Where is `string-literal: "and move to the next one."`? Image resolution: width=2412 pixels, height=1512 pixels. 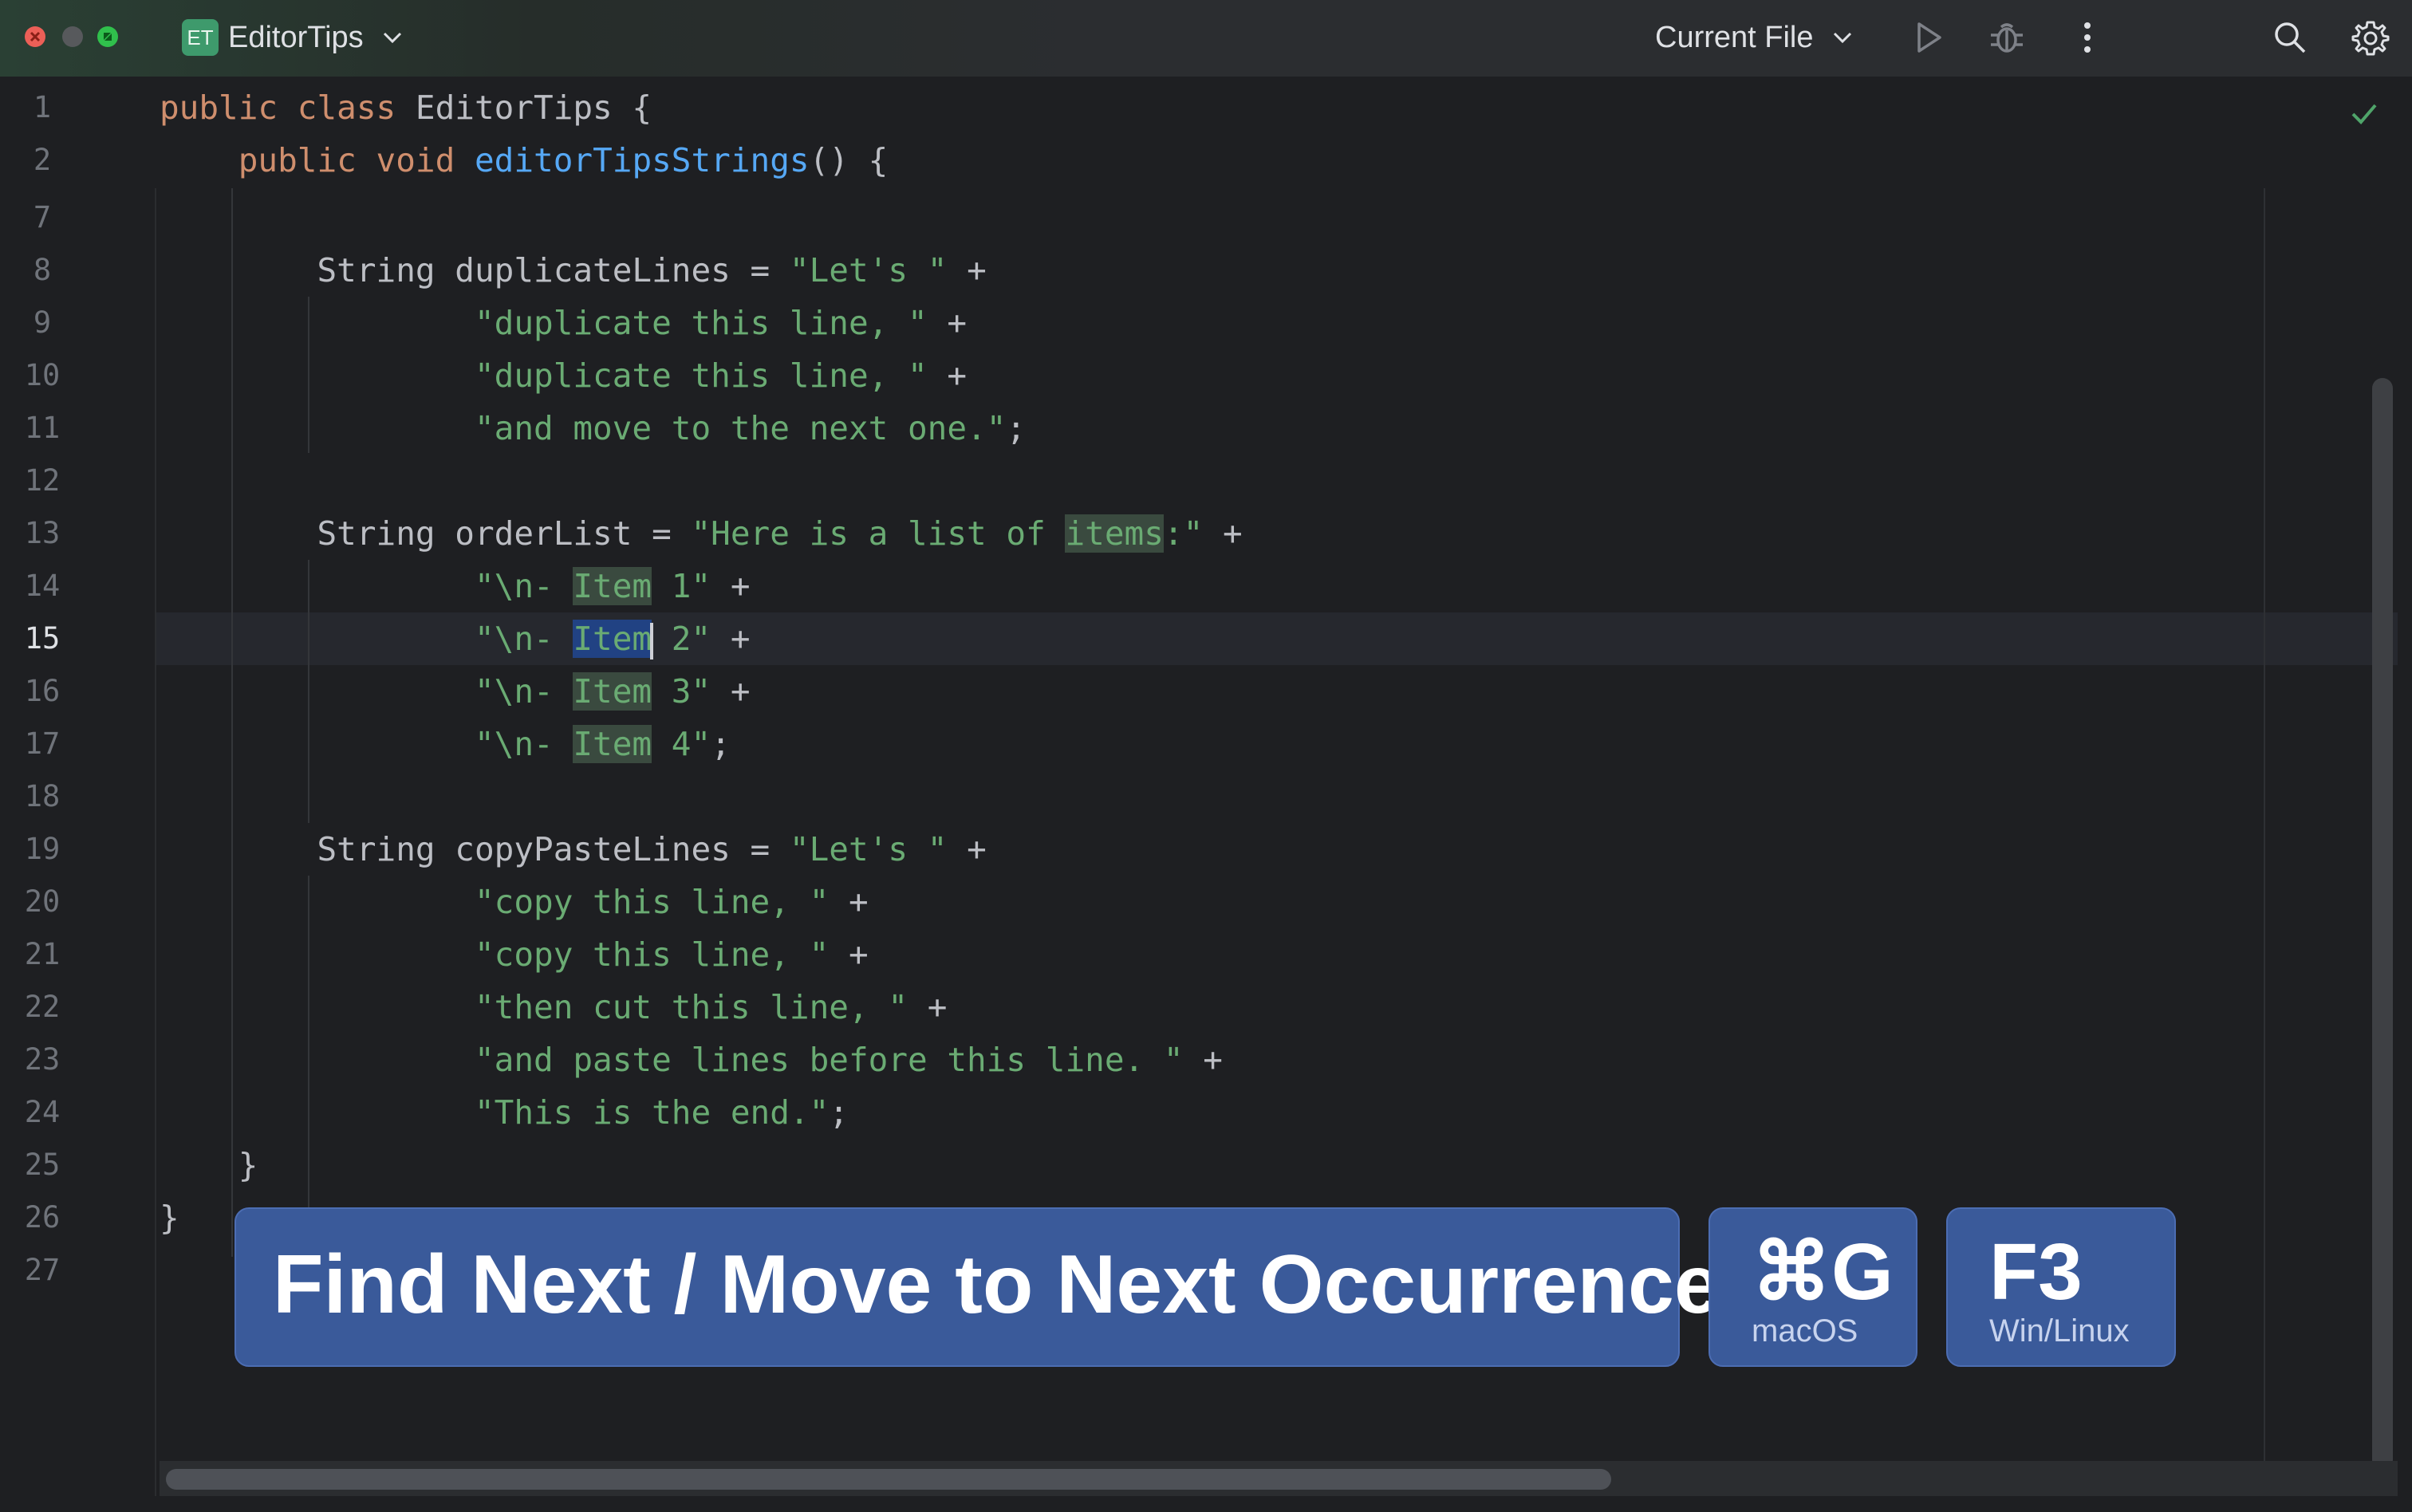 string-literal: "and move to the next one." is located at coordinates (741, 428).